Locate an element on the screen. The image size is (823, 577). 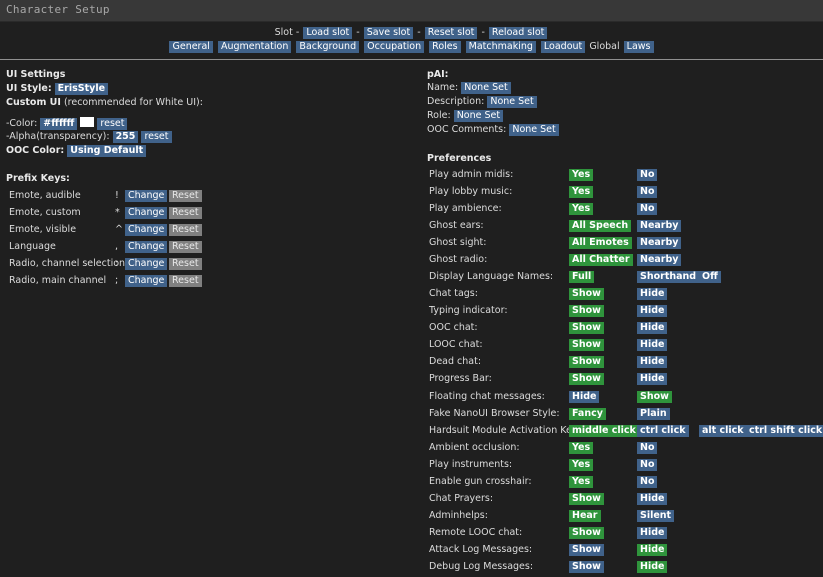
preference-label: Play ambience: is located at coordinates (465, 209).